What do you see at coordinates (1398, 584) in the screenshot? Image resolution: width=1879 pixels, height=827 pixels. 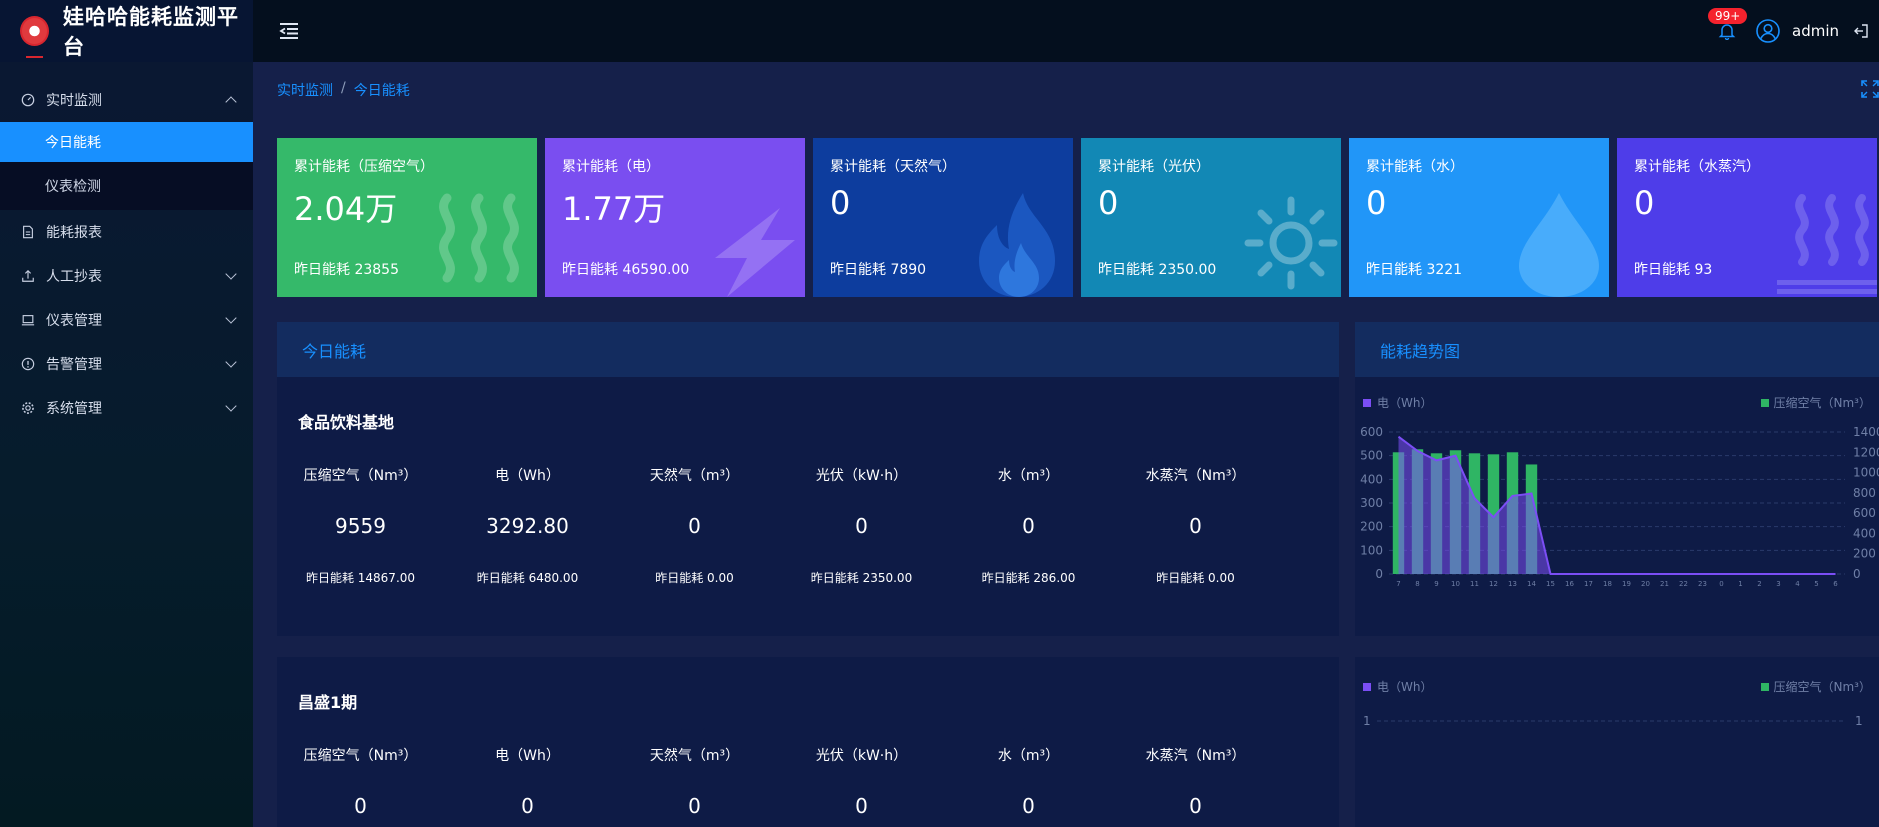 I see `x-tick-label: 7` at bounding box center [1398, 584].